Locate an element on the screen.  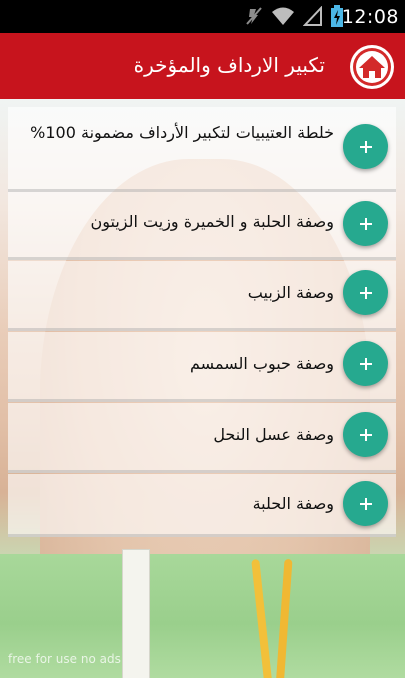
list-item-label: وصفة الحلبة is located at coordinates (293, 503).